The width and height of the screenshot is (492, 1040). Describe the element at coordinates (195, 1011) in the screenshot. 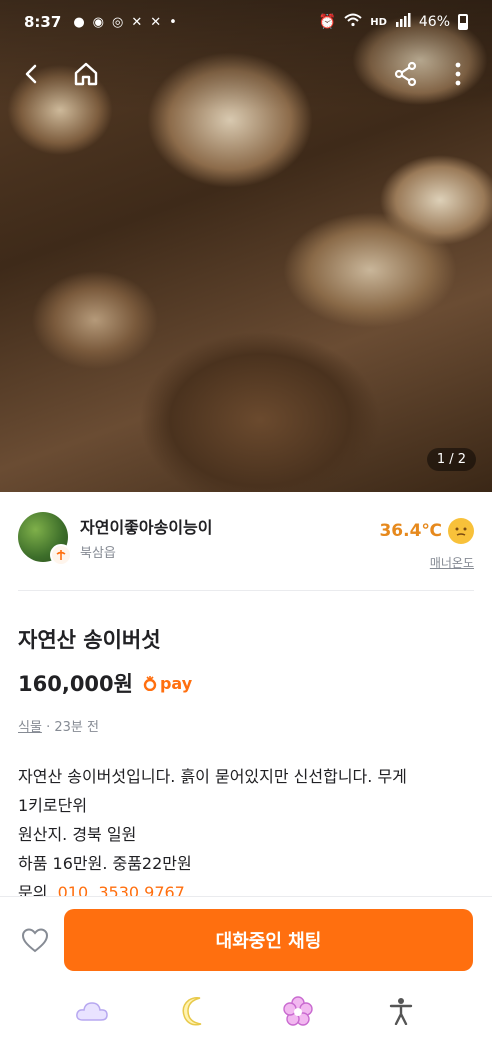

I see `moon-icon` at that location.